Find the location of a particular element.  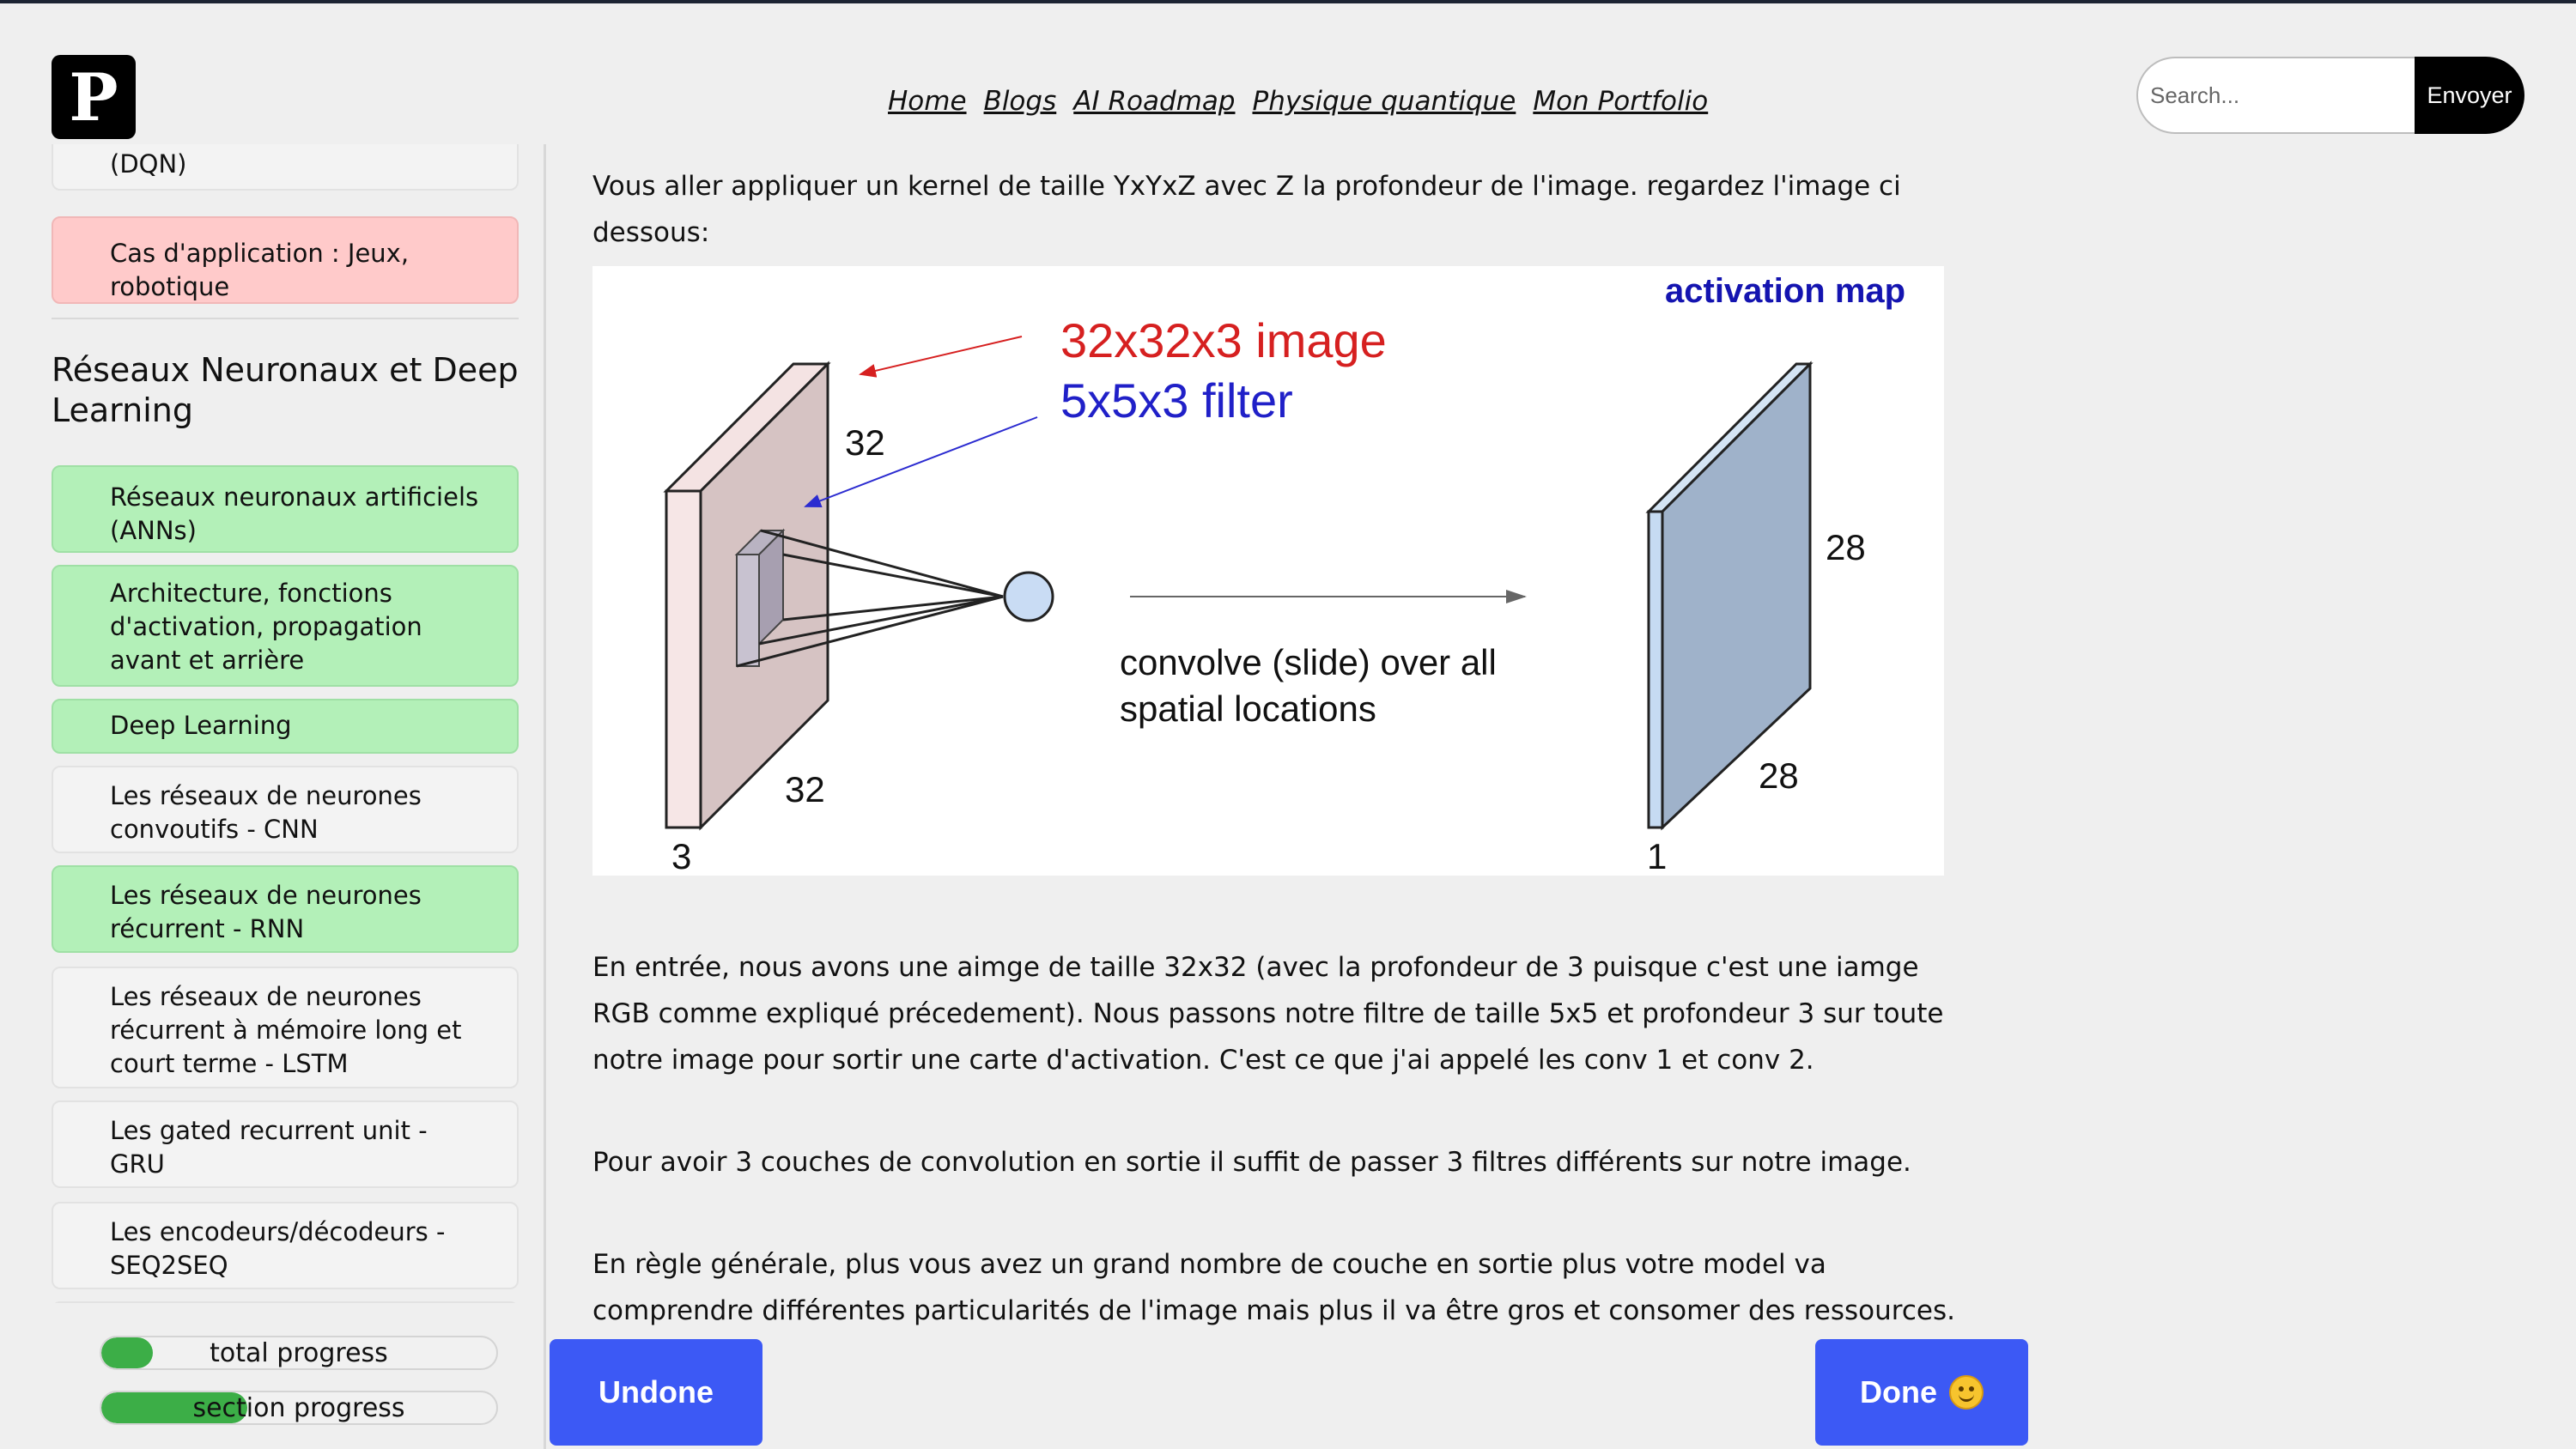

sidebar-item-label: (DQN) is located at coordinates (148, 164).